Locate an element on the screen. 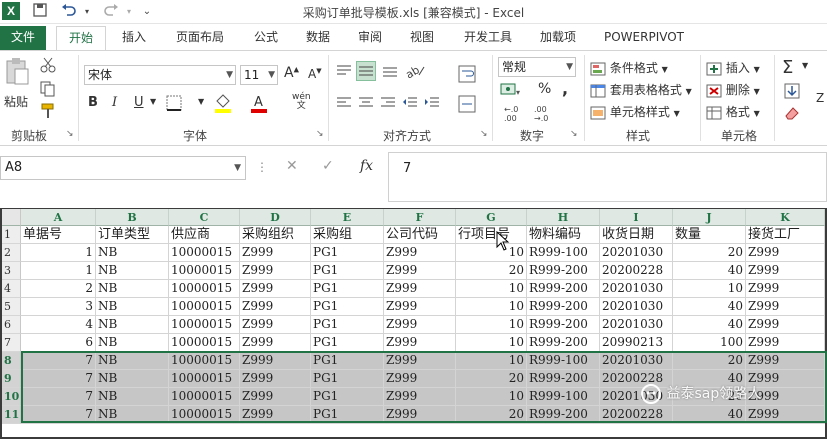 This screenshot has height=439, width=827. column-header-e: E is located at coordinates (347, 217).